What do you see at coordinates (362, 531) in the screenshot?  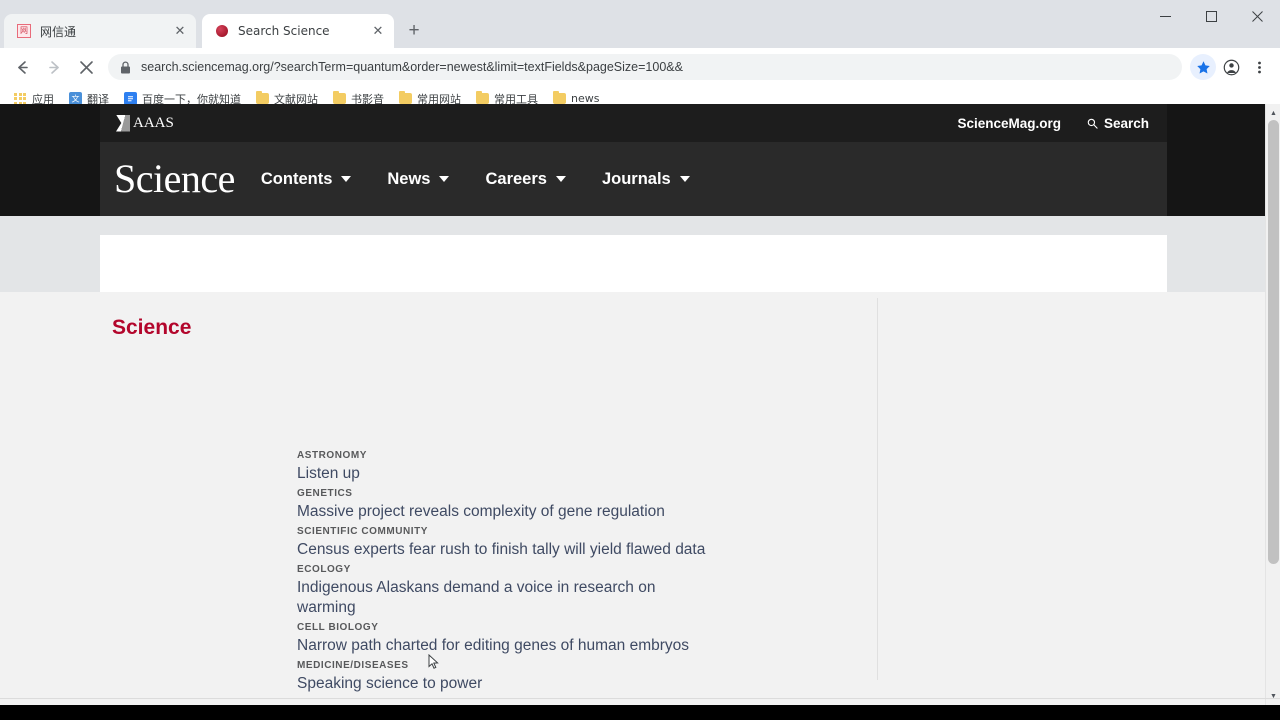 I see `article-kicker: SCIENTIFIC COMMUNITY` at bounding box center [362, 531].